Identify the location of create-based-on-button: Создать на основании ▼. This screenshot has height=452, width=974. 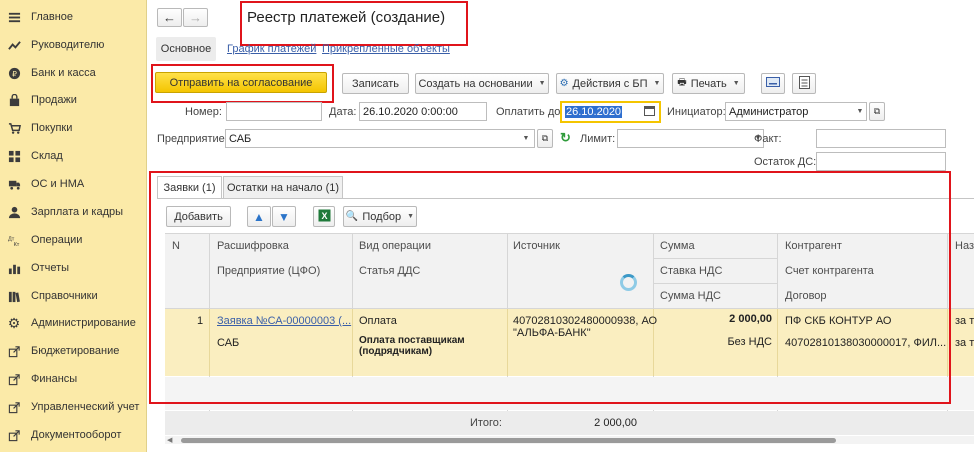
(482, 83).